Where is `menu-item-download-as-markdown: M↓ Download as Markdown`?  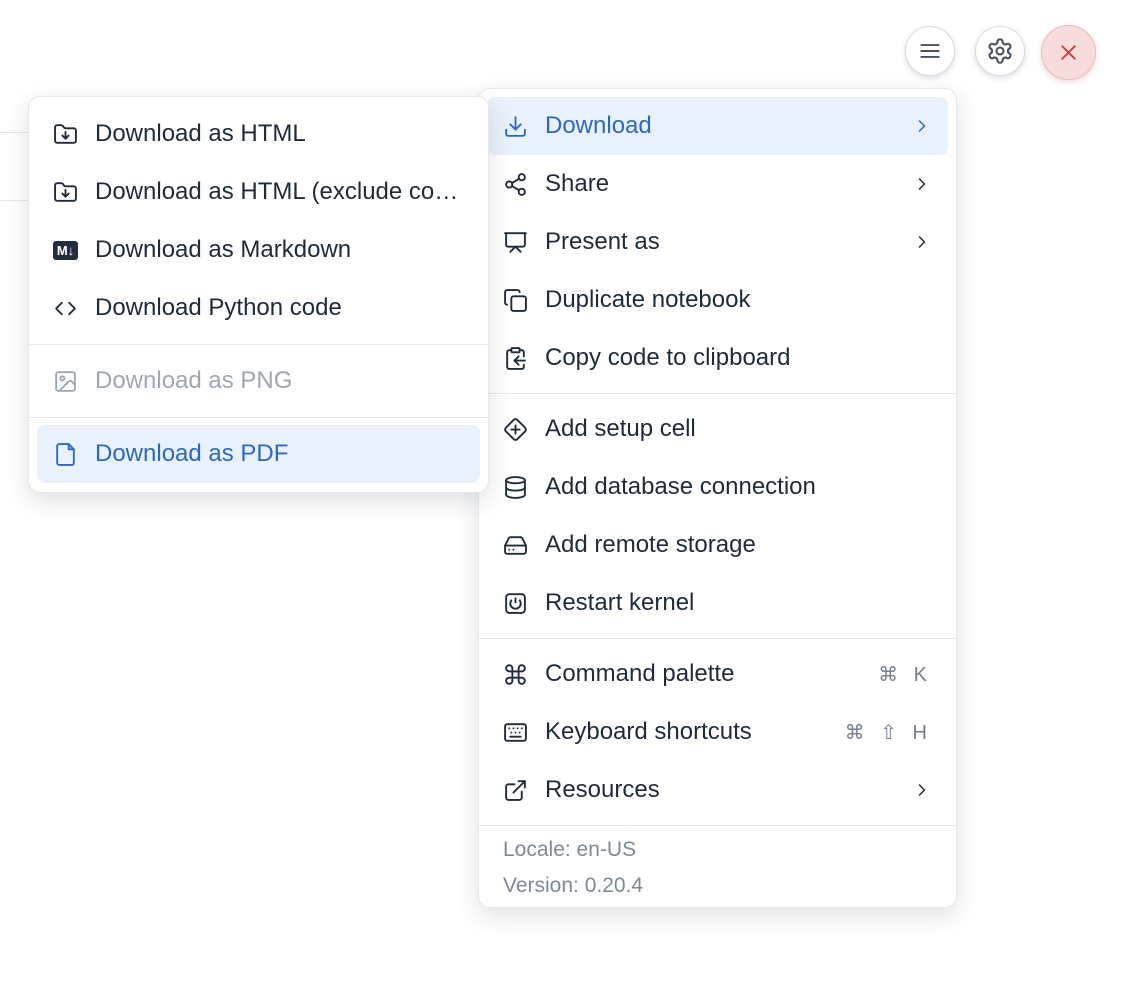
menu-item-download-as-markdown: M↓ Download as Markdown is located at coordinates (258, 250).